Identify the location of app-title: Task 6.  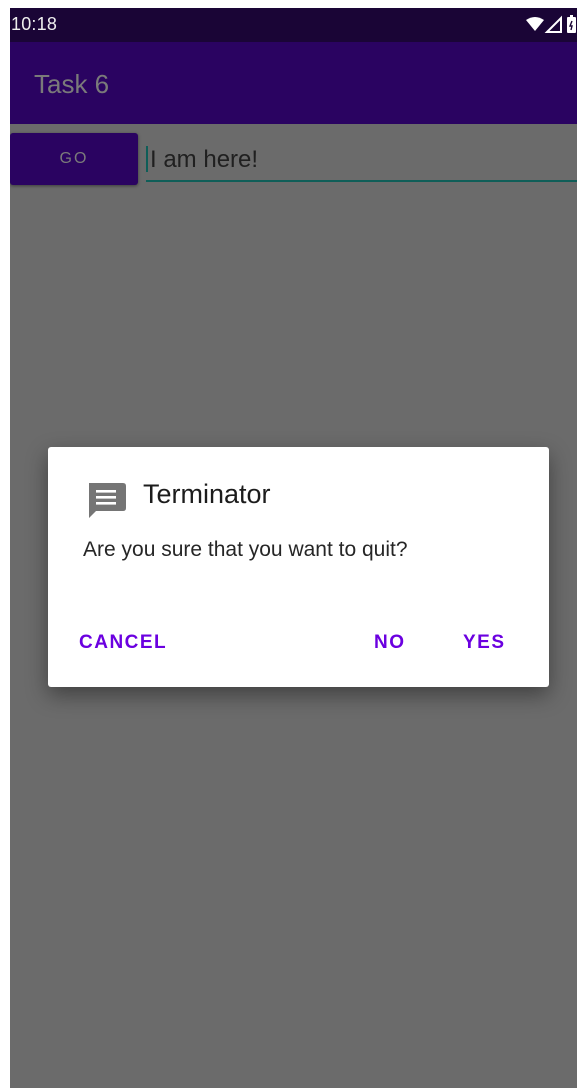
(72, 84).